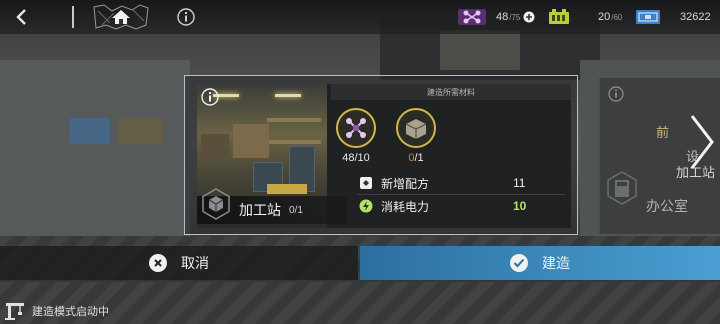 The image size is (720, 324). Describe the element at coordinates (405, 206) in the screenshot. I see `stat-label: 消耗电力` at that location.